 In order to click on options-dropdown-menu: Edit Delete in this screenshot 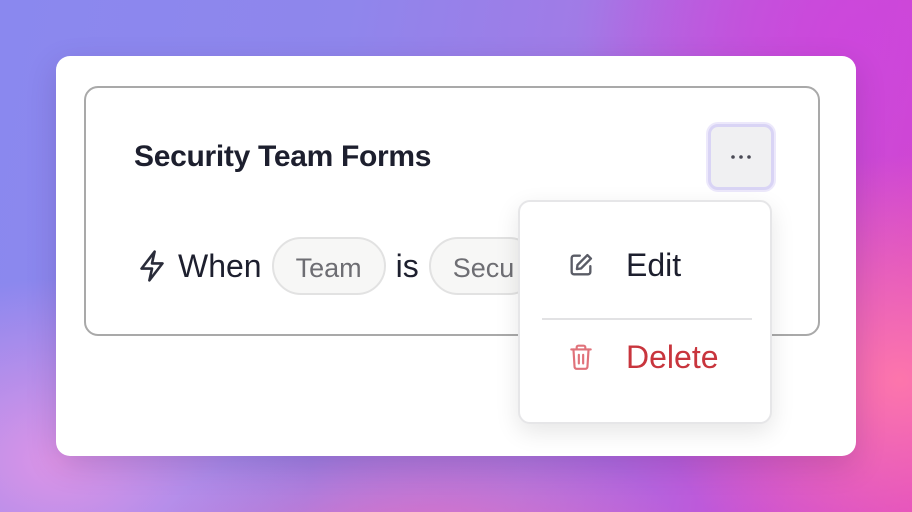, I will do `click(645, 312)`.